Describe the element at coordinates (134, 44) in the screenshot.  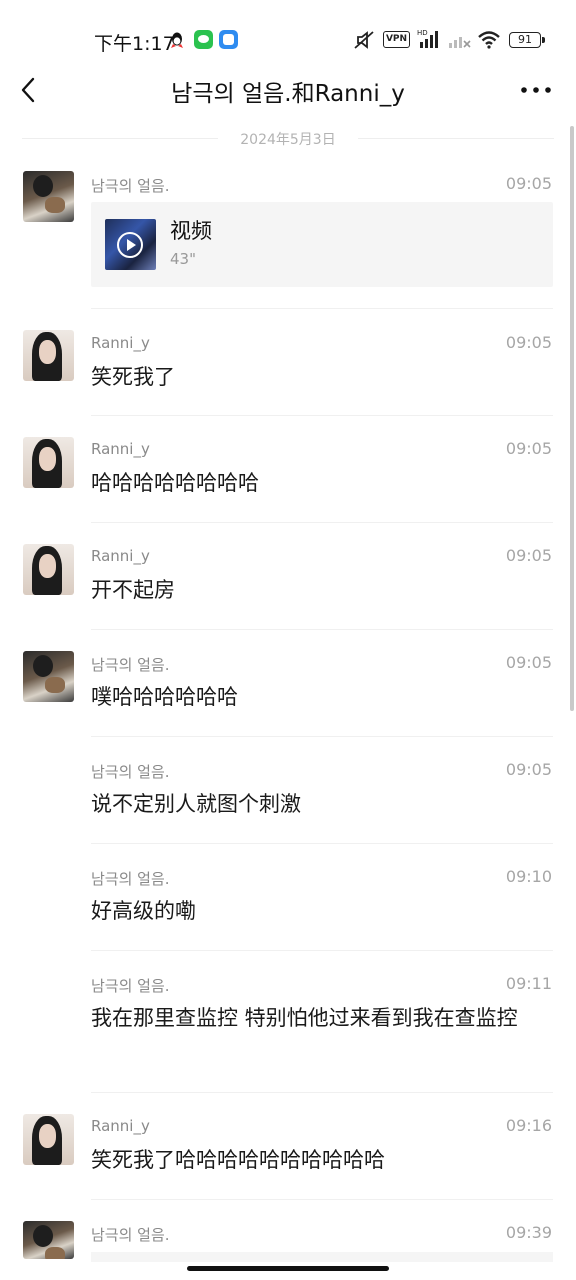
I see `status-time: 下午1:17` at that location.